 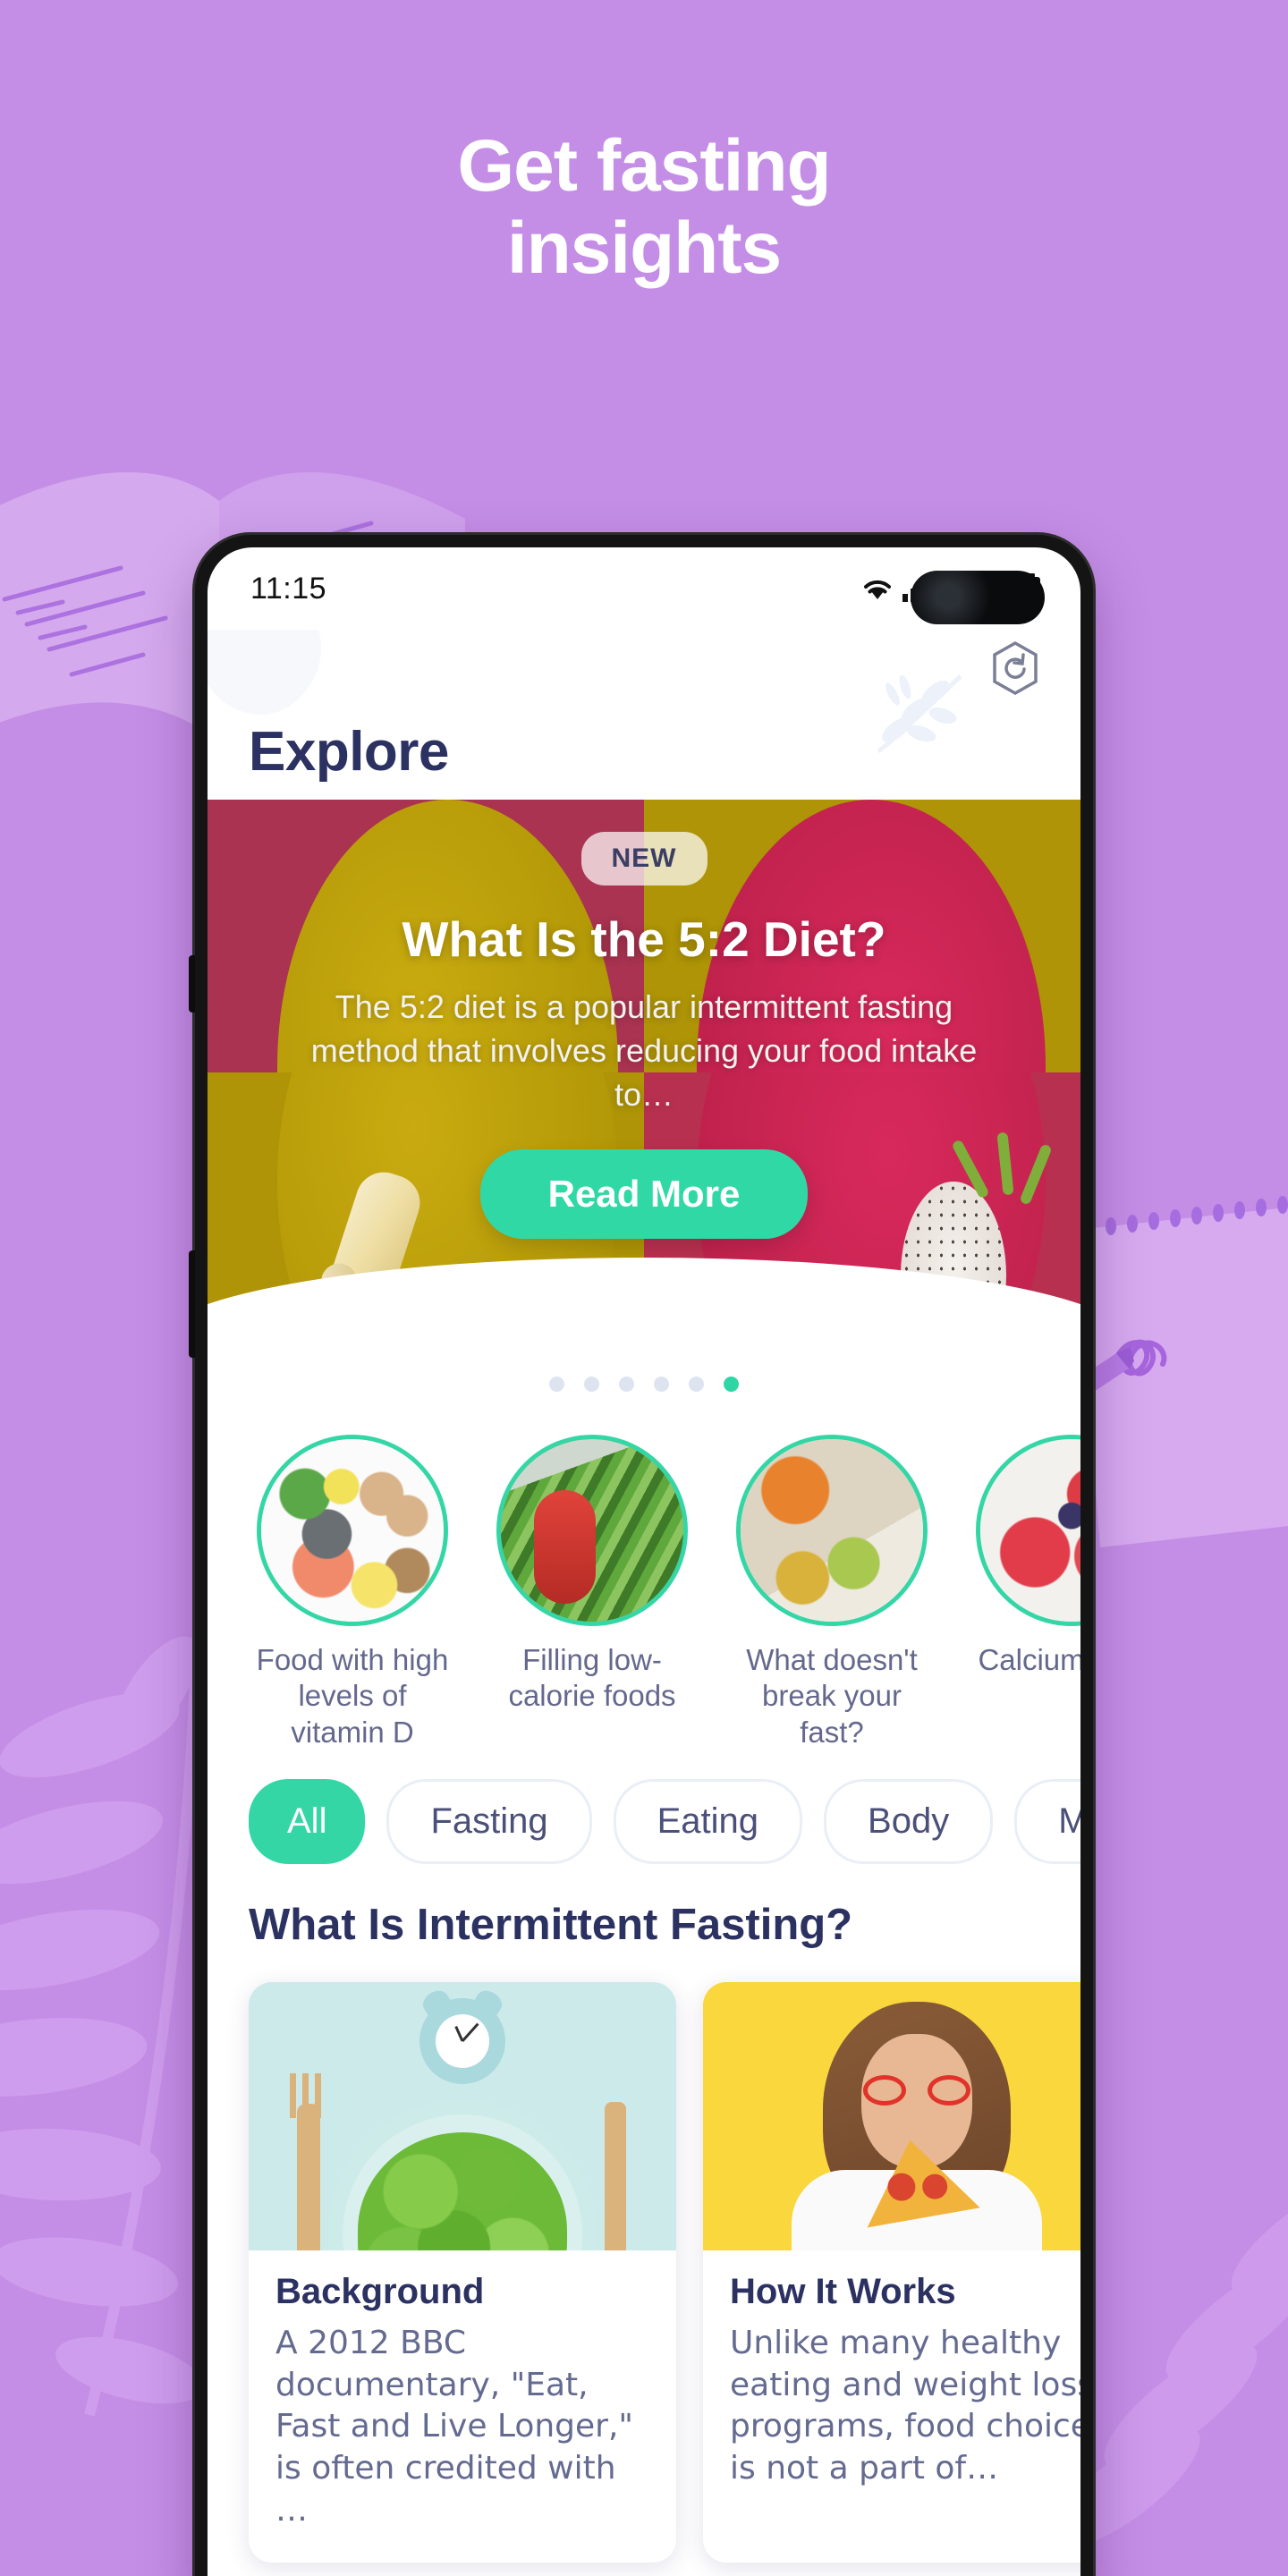 What do you see at coordinates (644, 715) in the screenshot?
I see `app-header: Explore` at bounding box center [644, 715].